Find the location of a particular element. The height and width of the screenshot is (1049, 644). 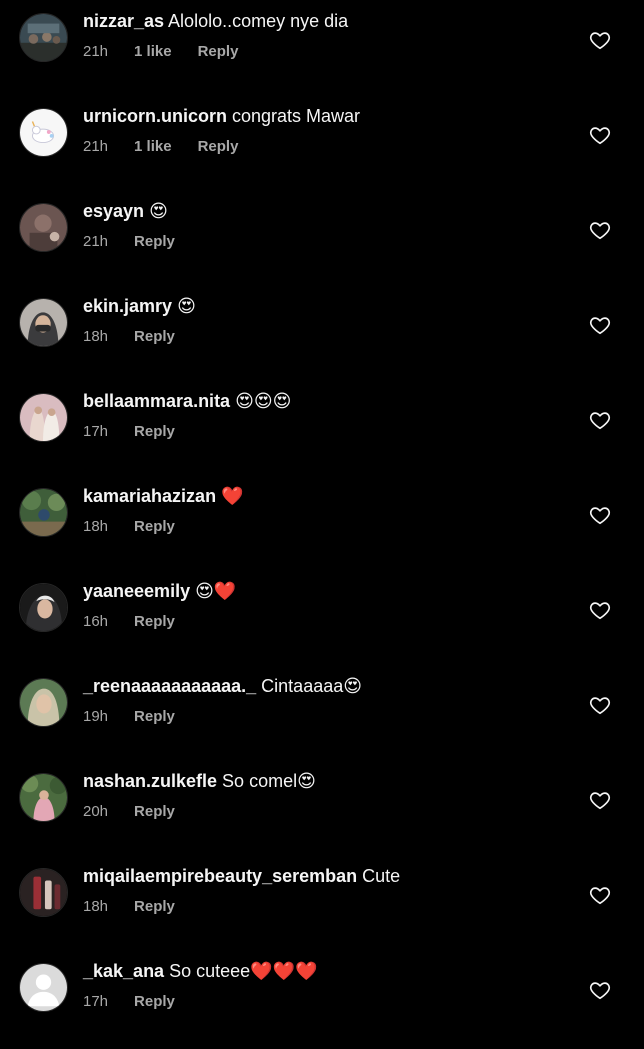

comment-text-line: yaaneeemily 😍❤️ is located at coordinates (323, 591).